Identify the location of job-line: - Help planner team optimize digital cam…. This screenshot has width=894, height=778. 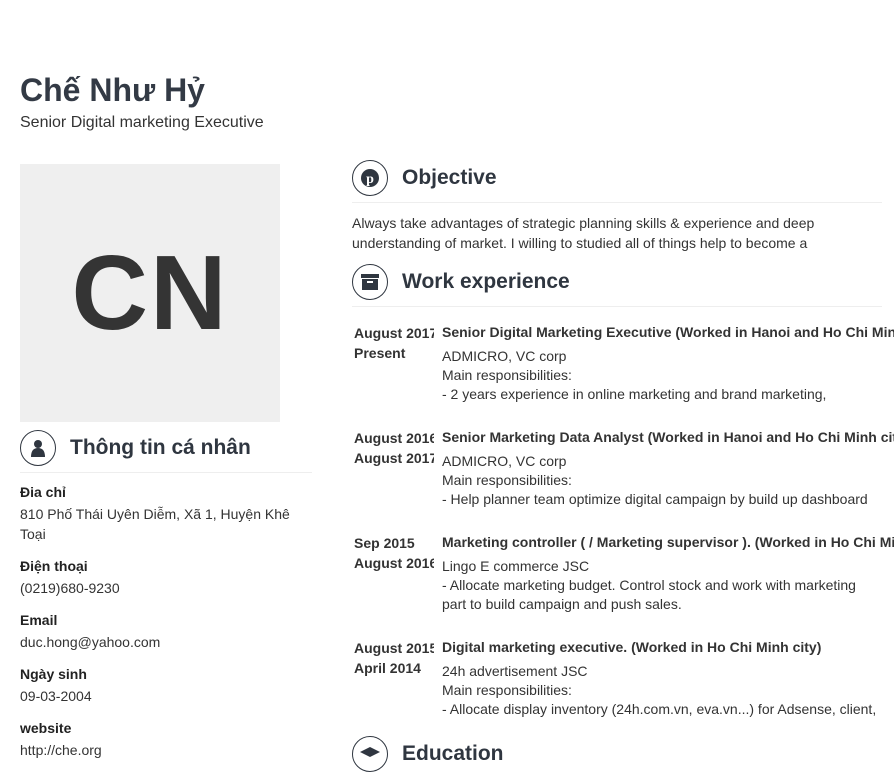
(655, 499).